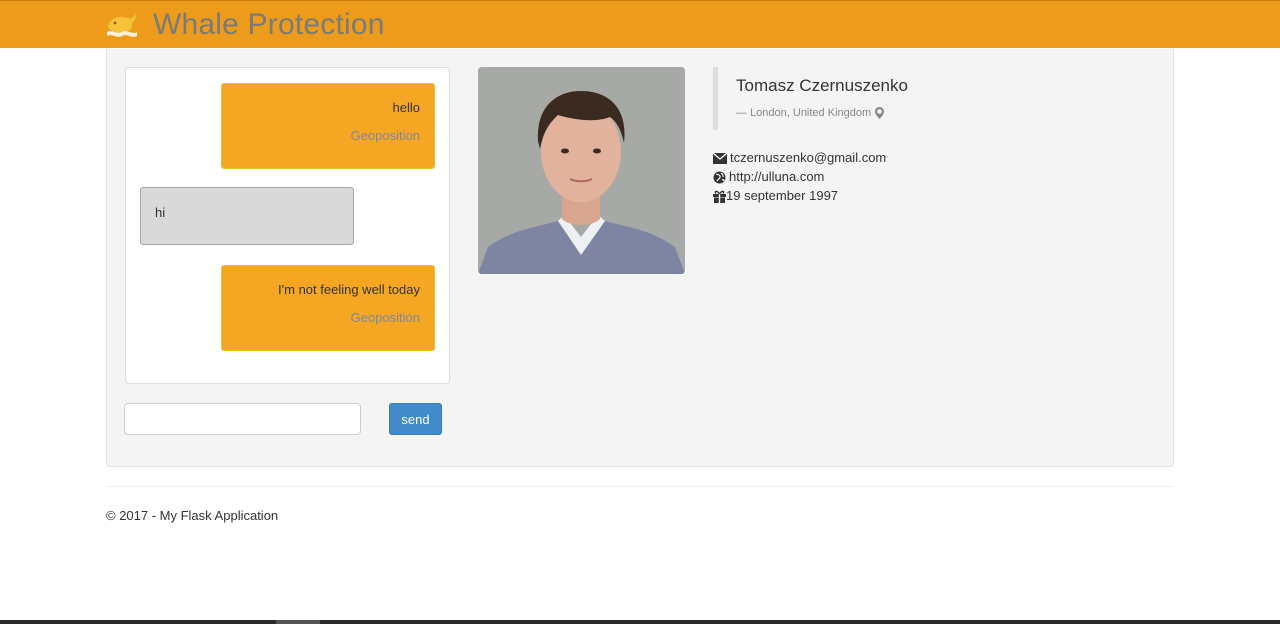  I want to click on app-title: Whale Protection, so click(269, 24).